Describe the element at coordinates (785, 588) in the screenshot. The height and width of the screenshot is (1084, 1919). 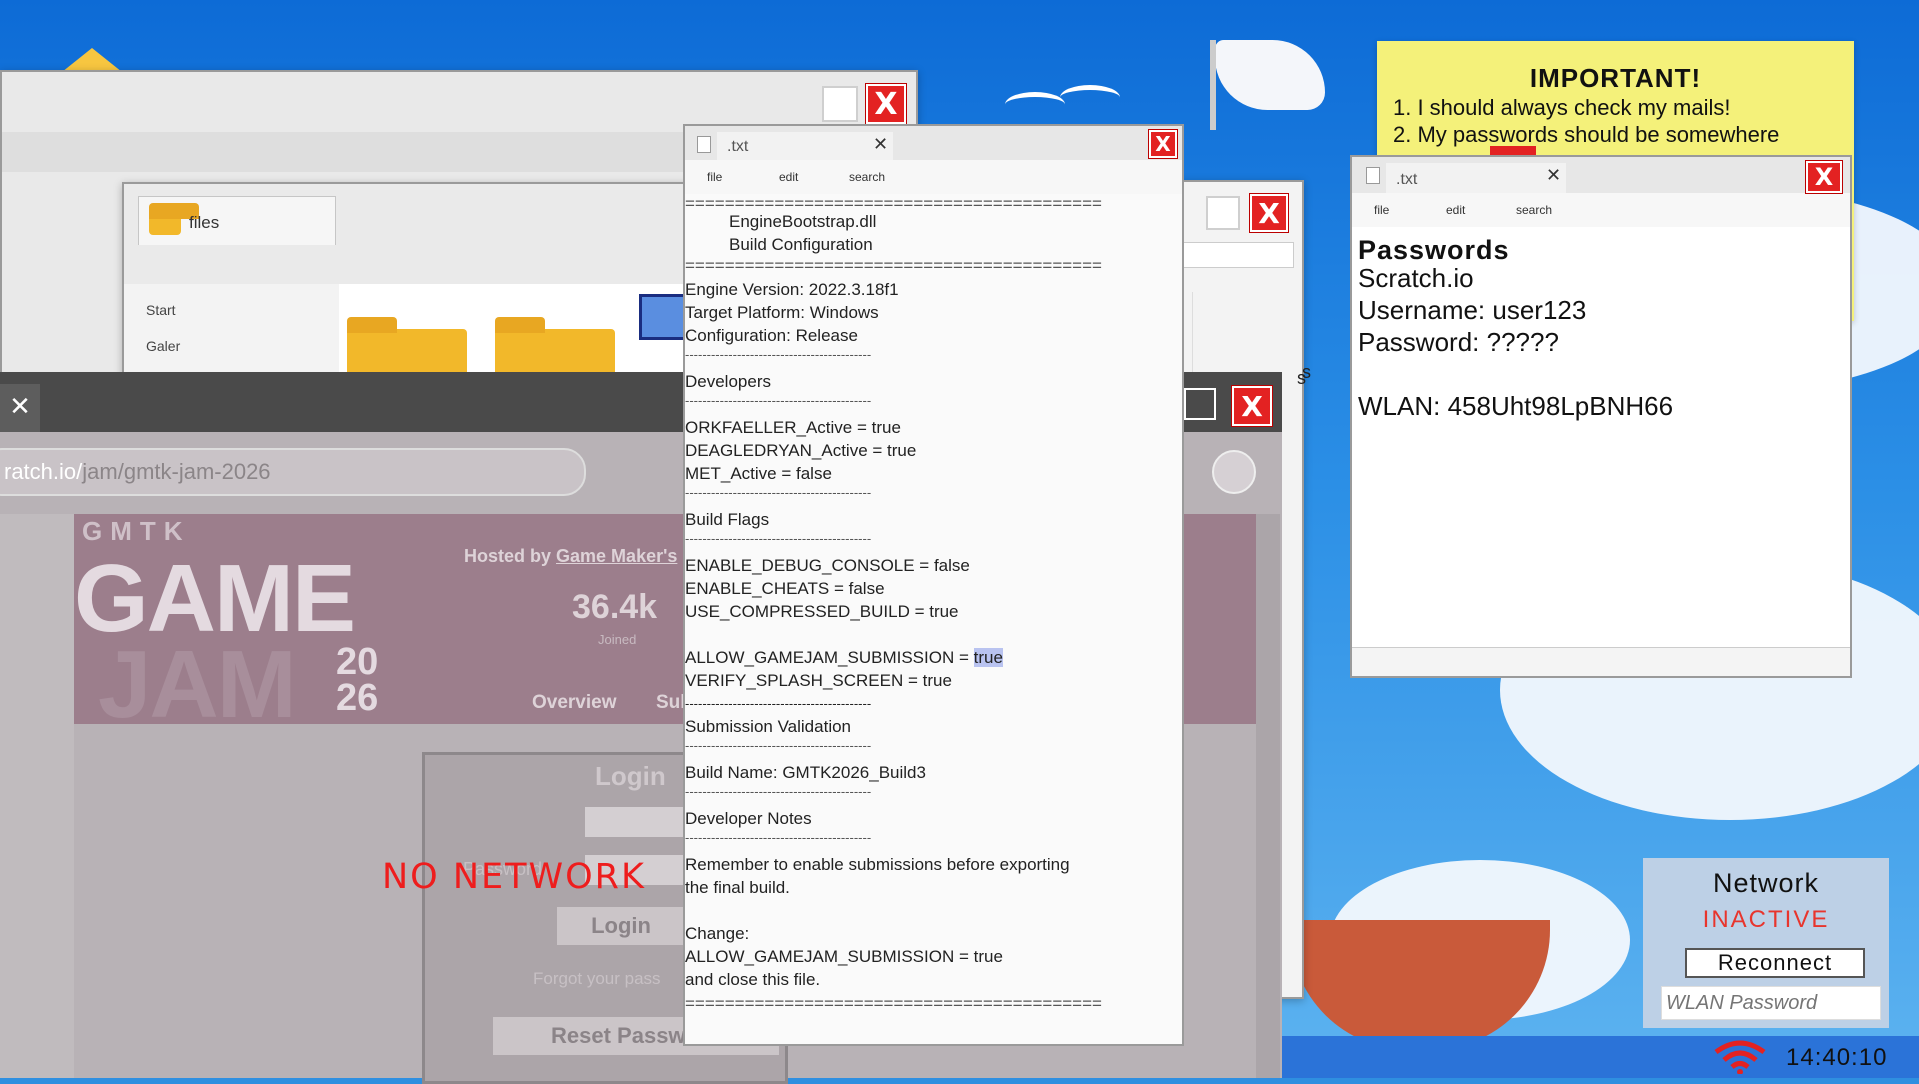
I see `flag-line-2: ENABLE_CHEATS = false` at that location.